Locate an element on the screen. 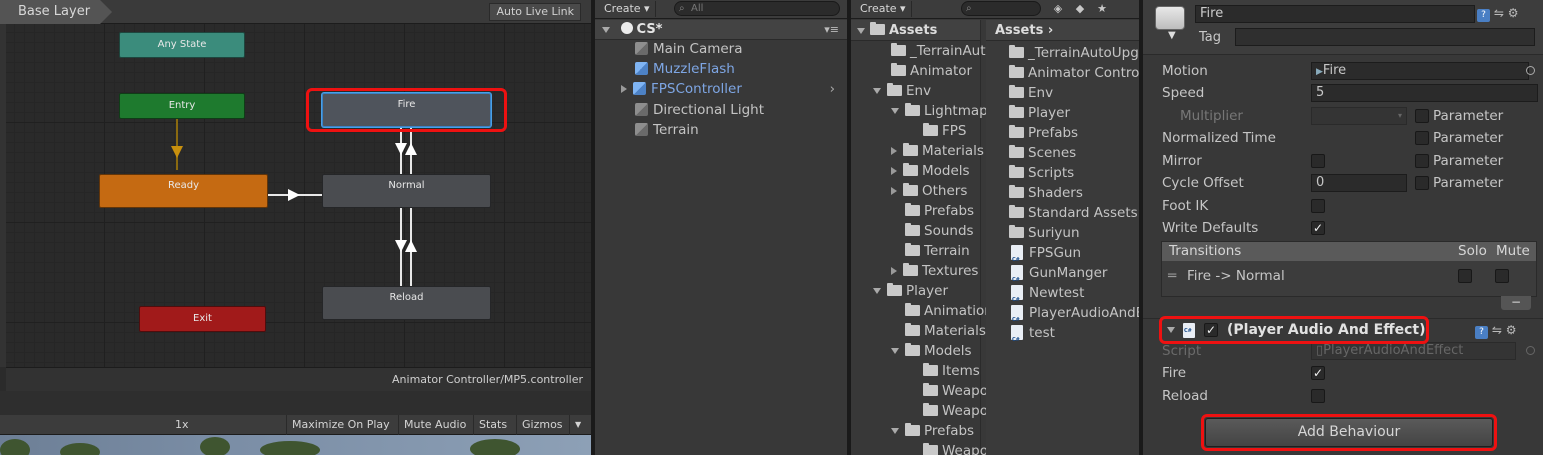 Image resolution: width=1543 pixels, height=455 pixels. maximize-on-play-toggle: Maximize On Play is located at coordinates (340, 425).